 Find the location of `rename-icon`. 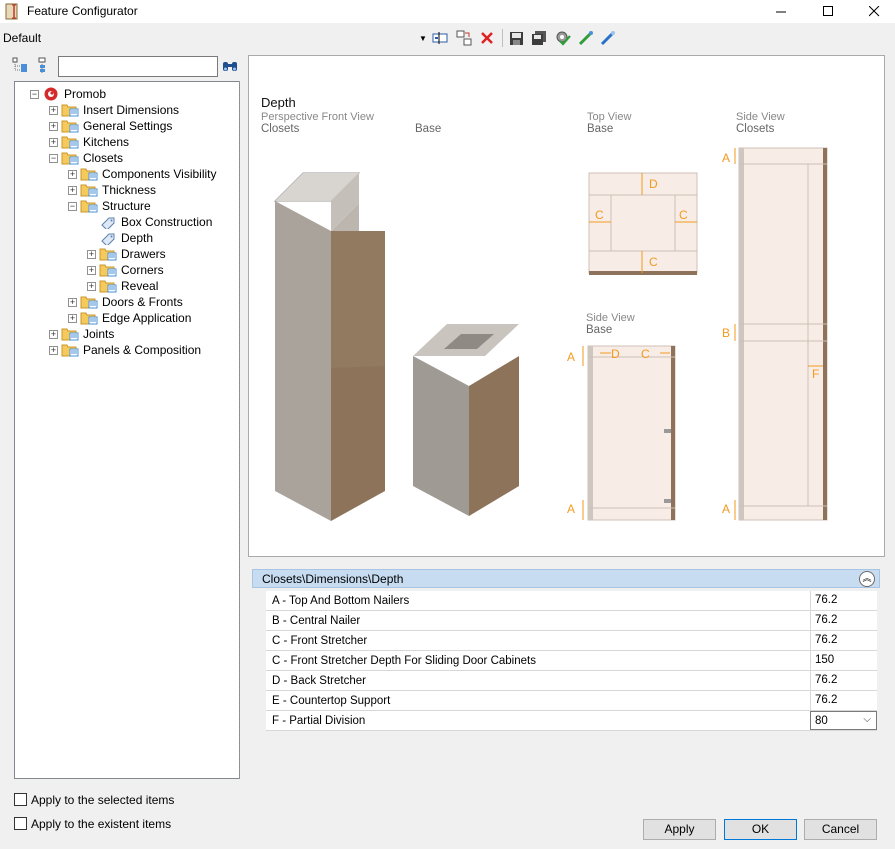

rename-icon is located at coordinates (440, 38).